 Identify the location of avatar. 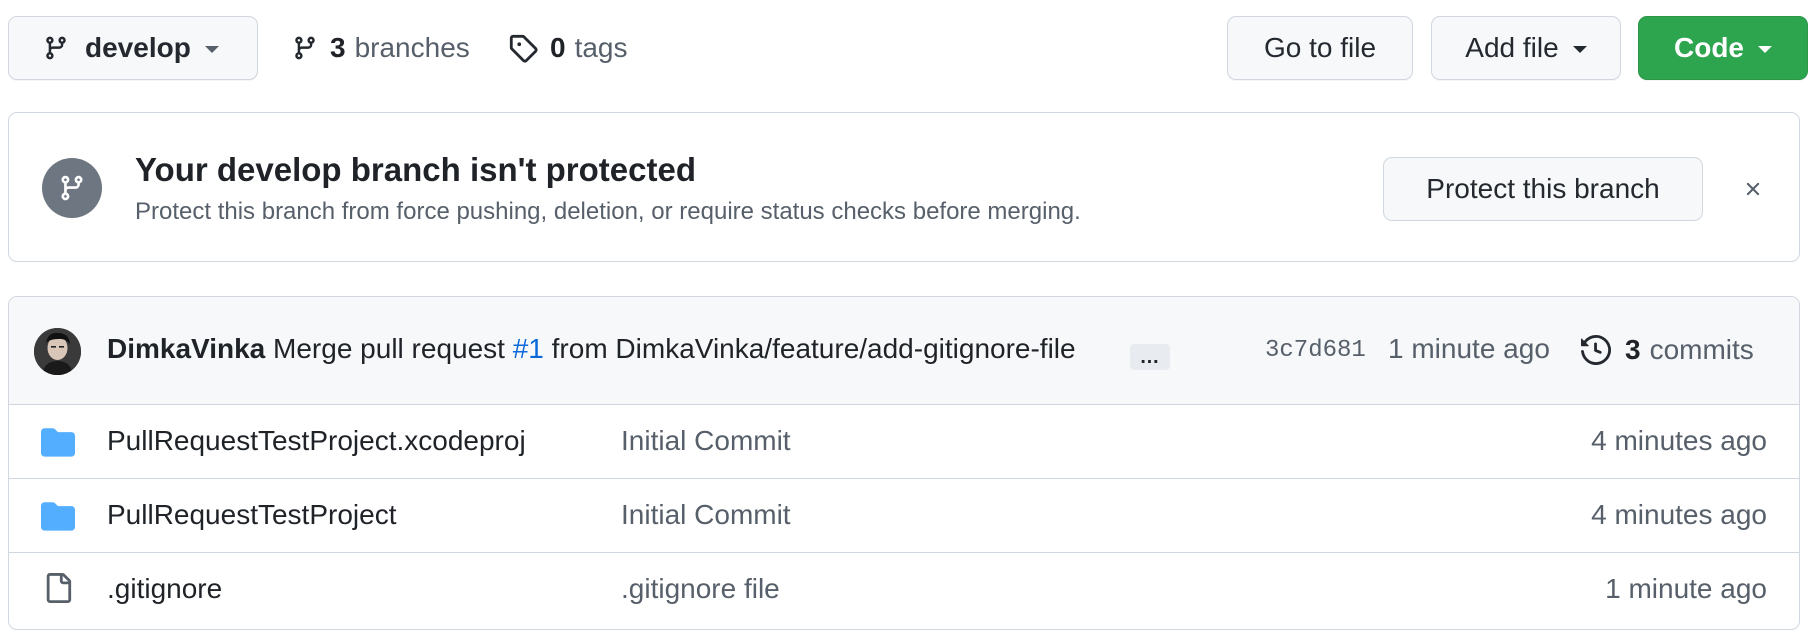
(57, 351).